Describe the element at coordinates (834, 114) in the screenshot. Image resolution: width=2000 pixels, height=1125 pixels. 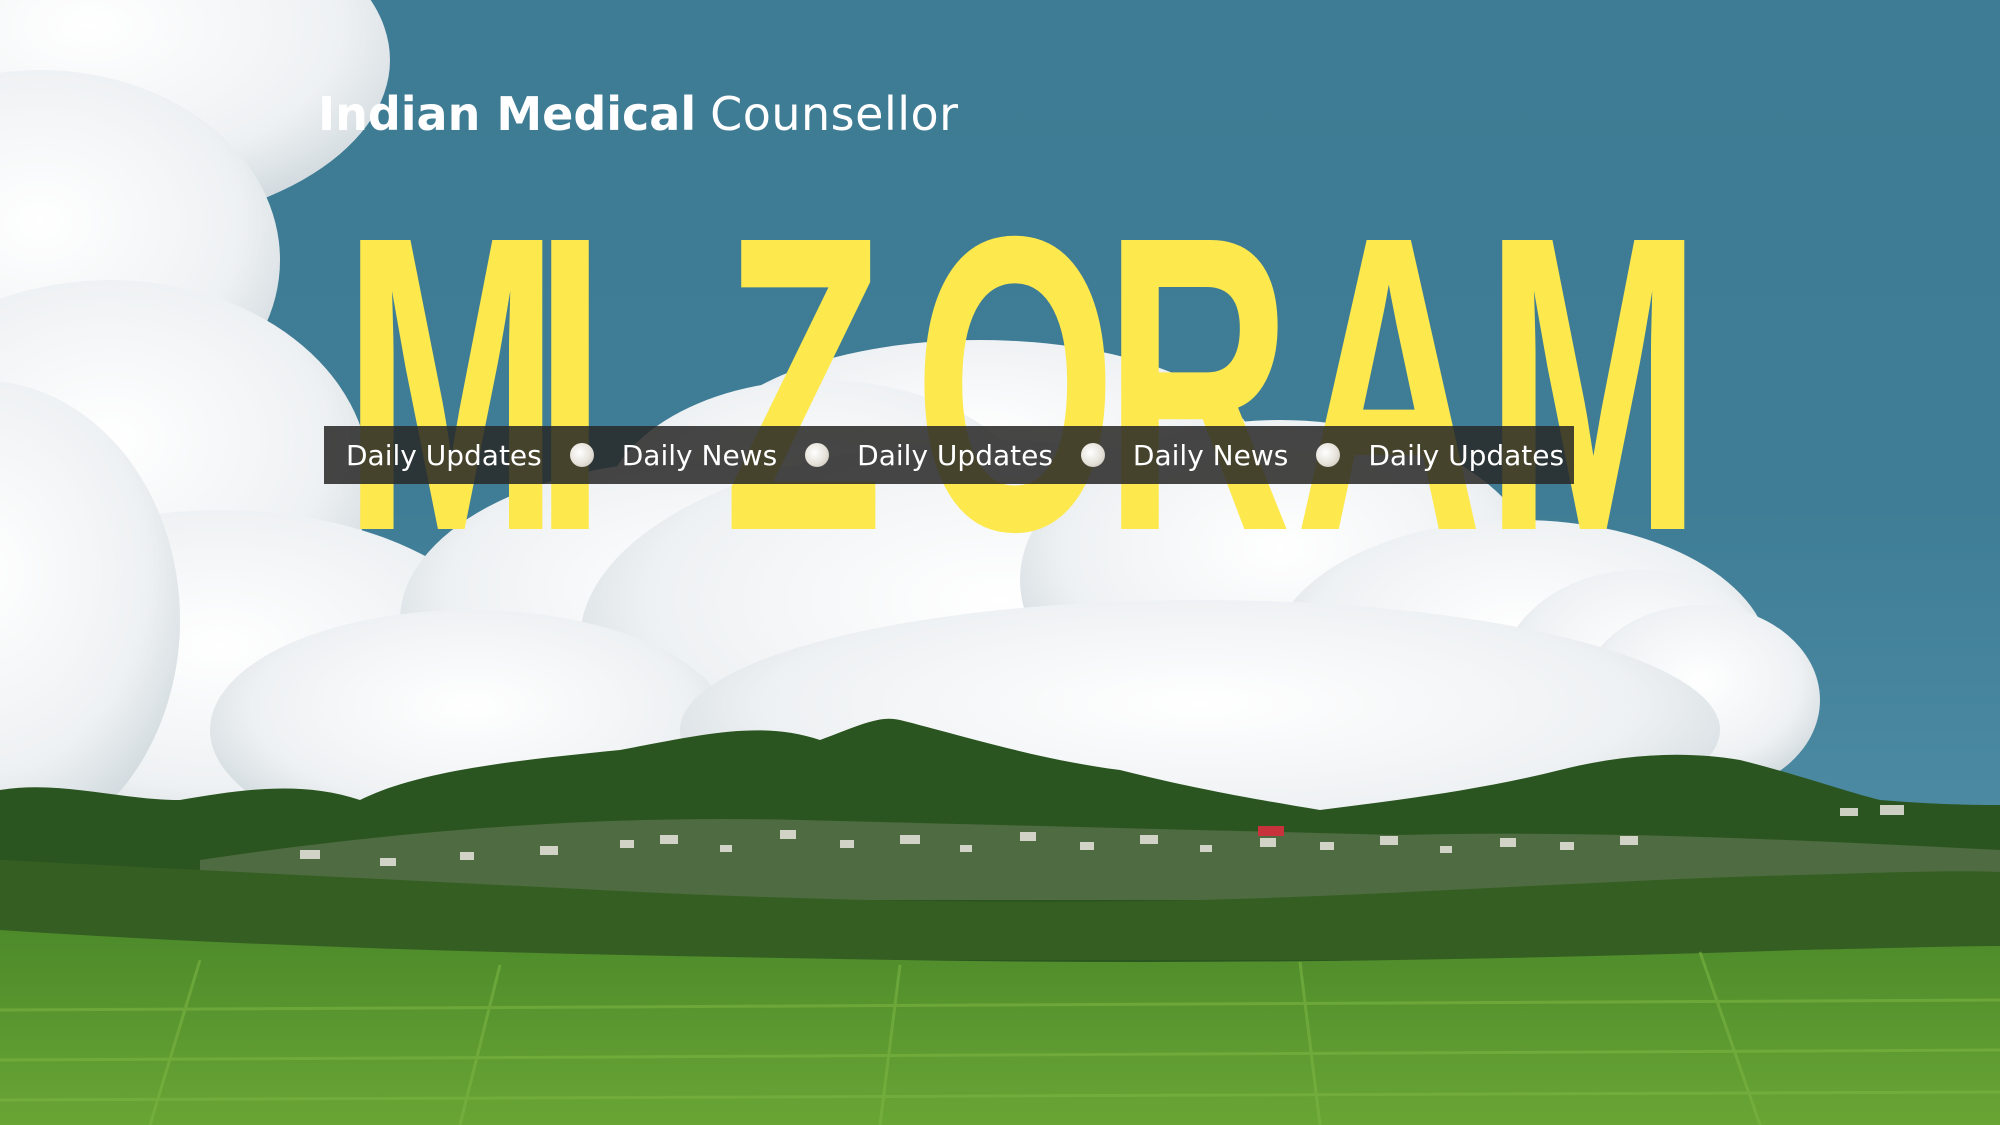
I see `brand-name-light: Counsellor` at that location.